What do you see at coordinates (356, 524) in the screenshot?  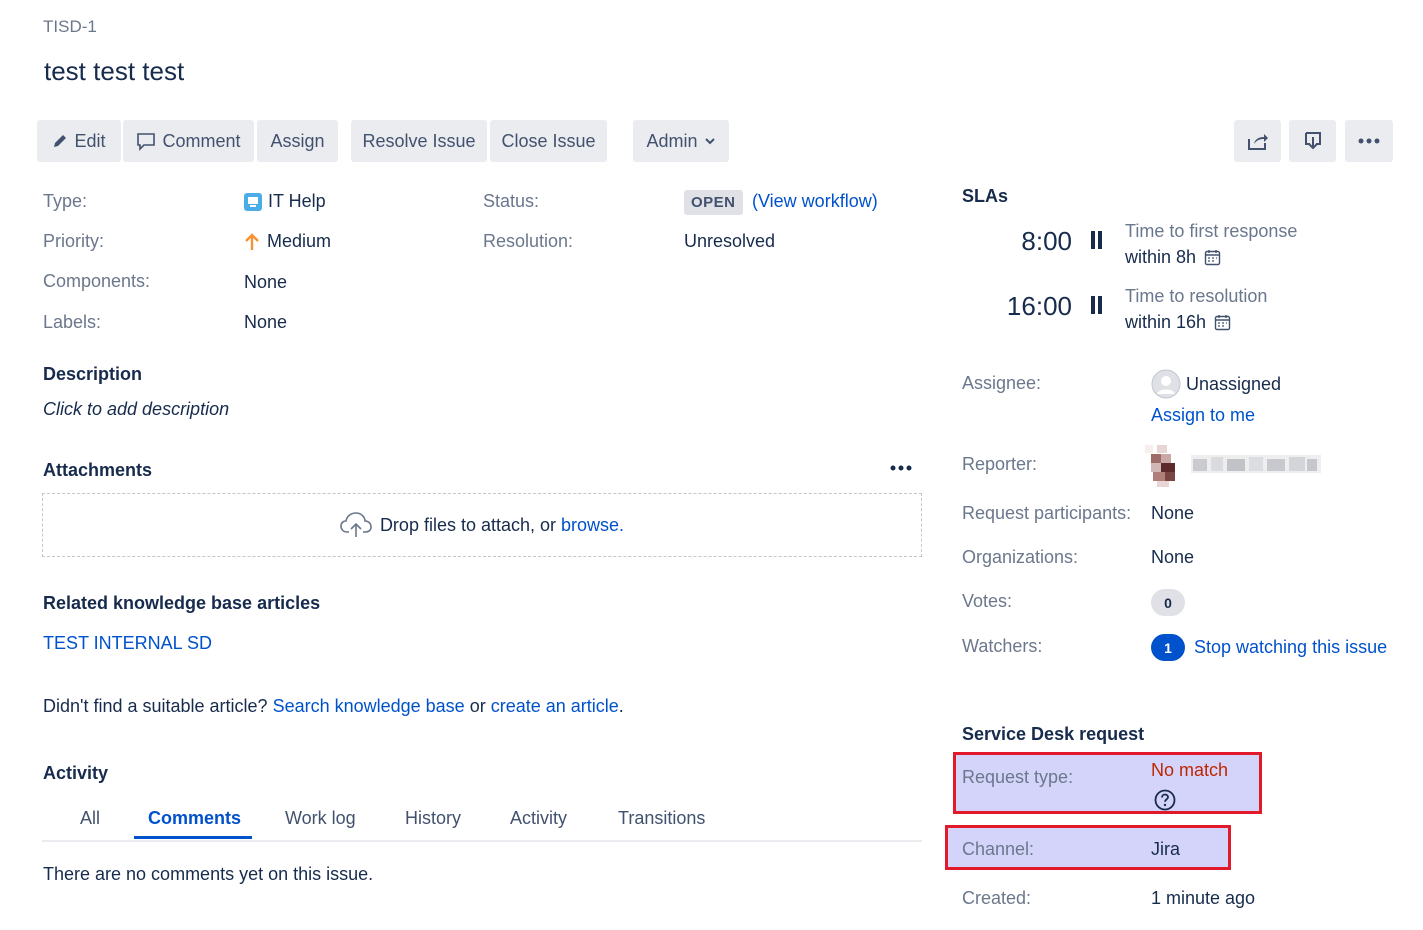 I see `cloud-upload-icon` at bounding box center [356, 524].